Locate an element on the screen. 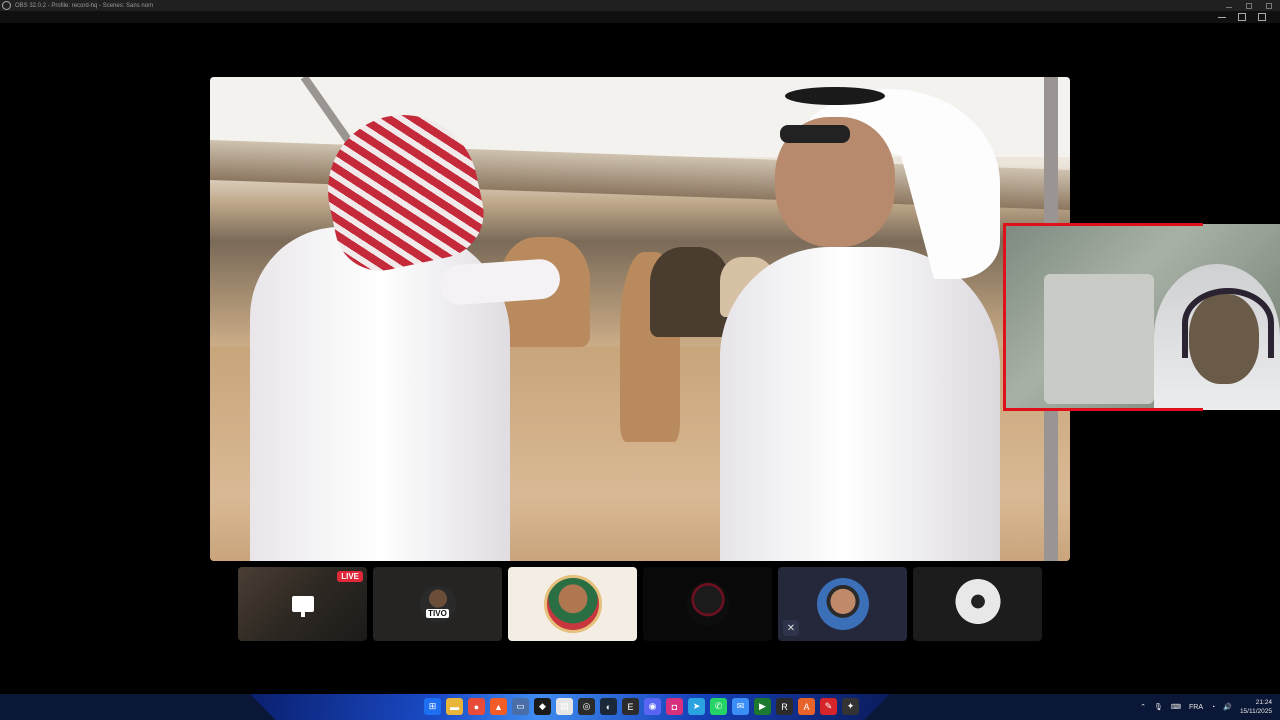 The width and height of the screenshot is (1280, 720). participant-tile-screen-share: LIVE is located at coordinates (302, 604).